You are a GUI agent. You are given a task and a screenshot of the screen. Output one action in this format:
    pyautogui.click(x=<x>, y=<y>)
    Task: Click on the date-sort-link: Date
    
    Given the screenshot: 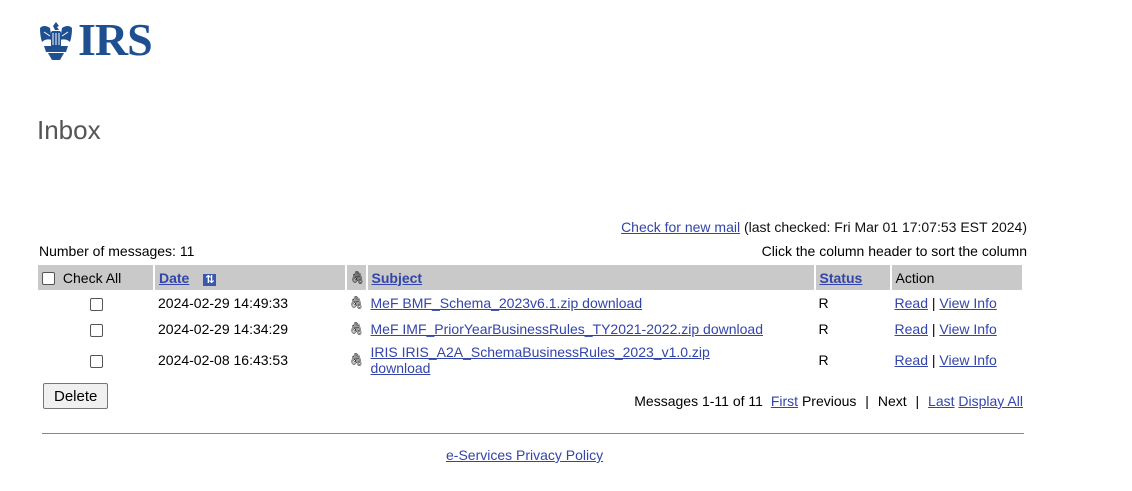 What is the action you would take?
    pyautogui.click(x=174, y=278)
    